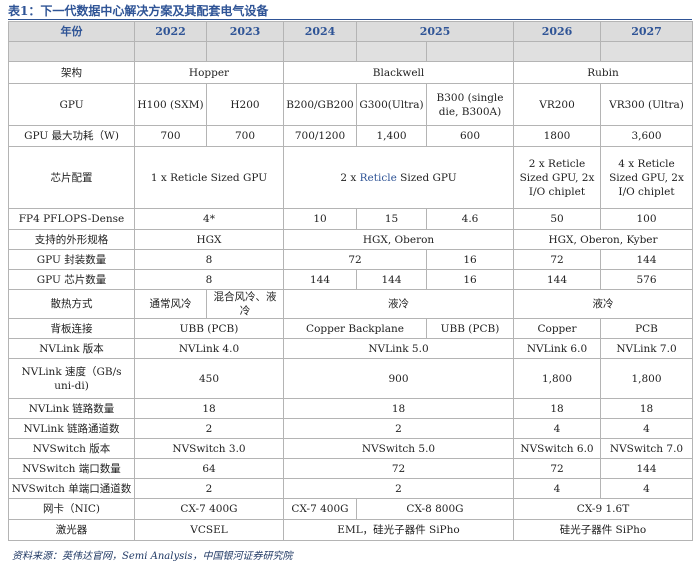 The height and width of the screenshot is (568, 700). What do you see at coordinates (320, 31) in the screenshot?
I see `header-2024: 2024` at bounding box center [320, 31].